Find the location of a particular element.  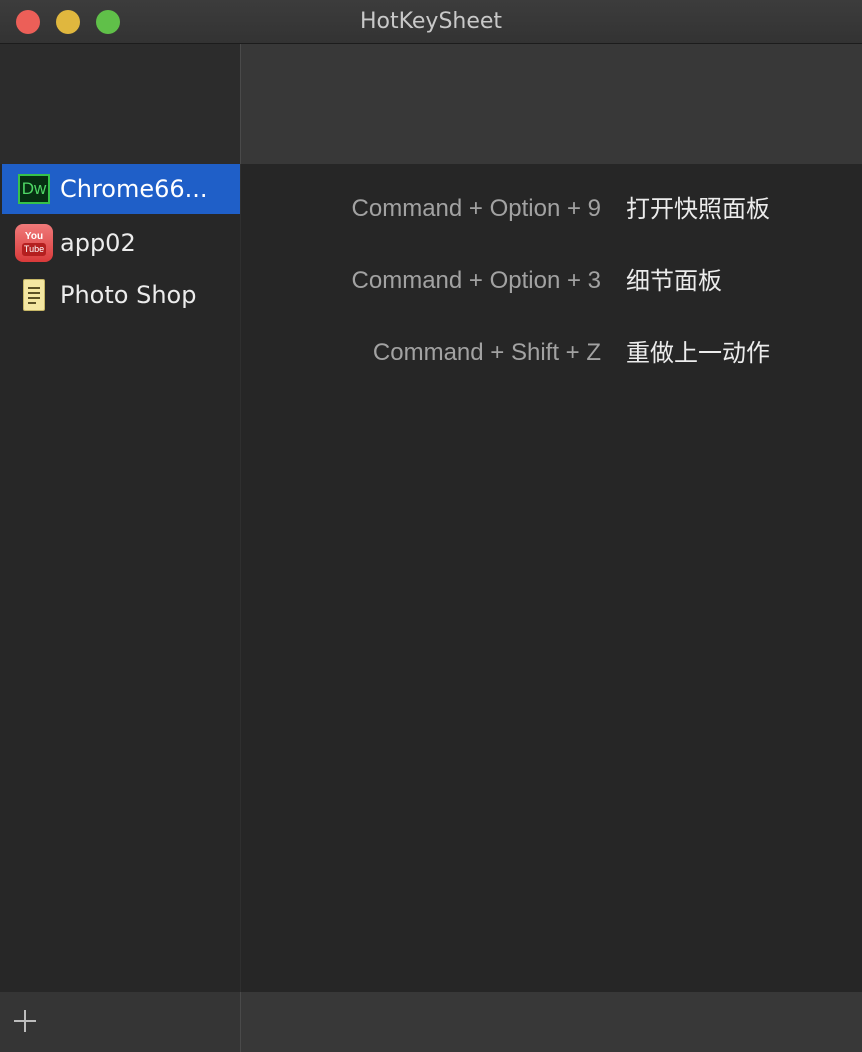

hotkey-description: 打开快照面板 is located at coordinates (698, 209).